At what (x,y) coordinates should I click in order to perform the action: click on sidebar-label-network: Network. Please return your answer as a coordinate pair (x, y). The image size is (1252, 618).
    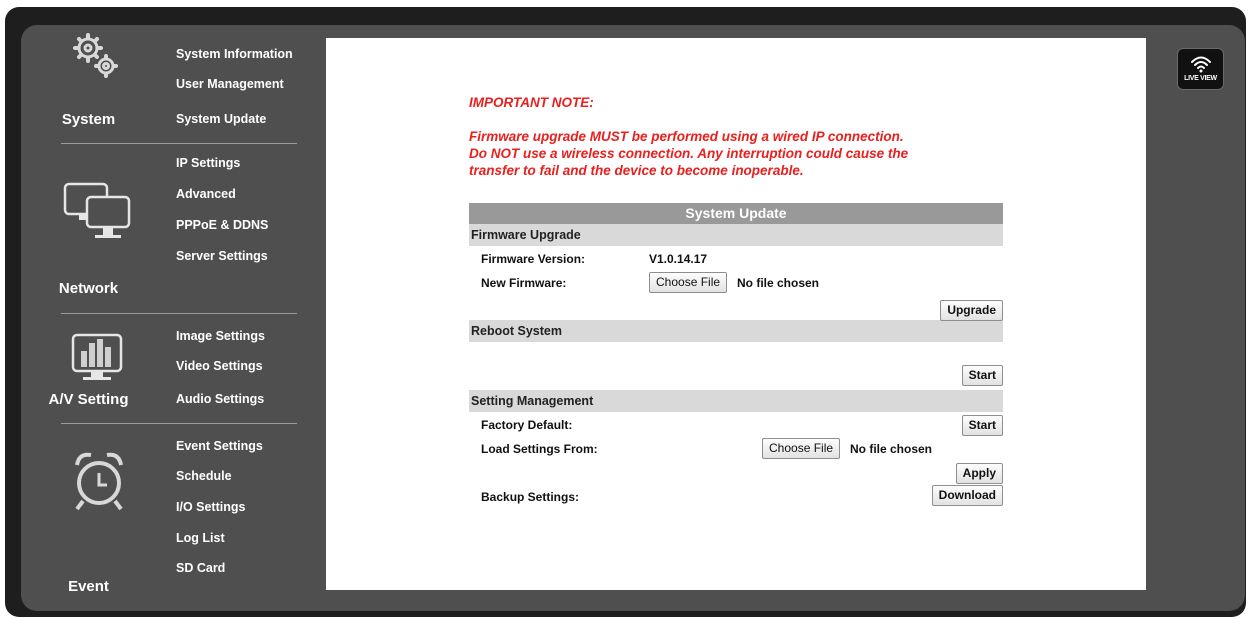
    Looking at the image, I should click on (88, 288).